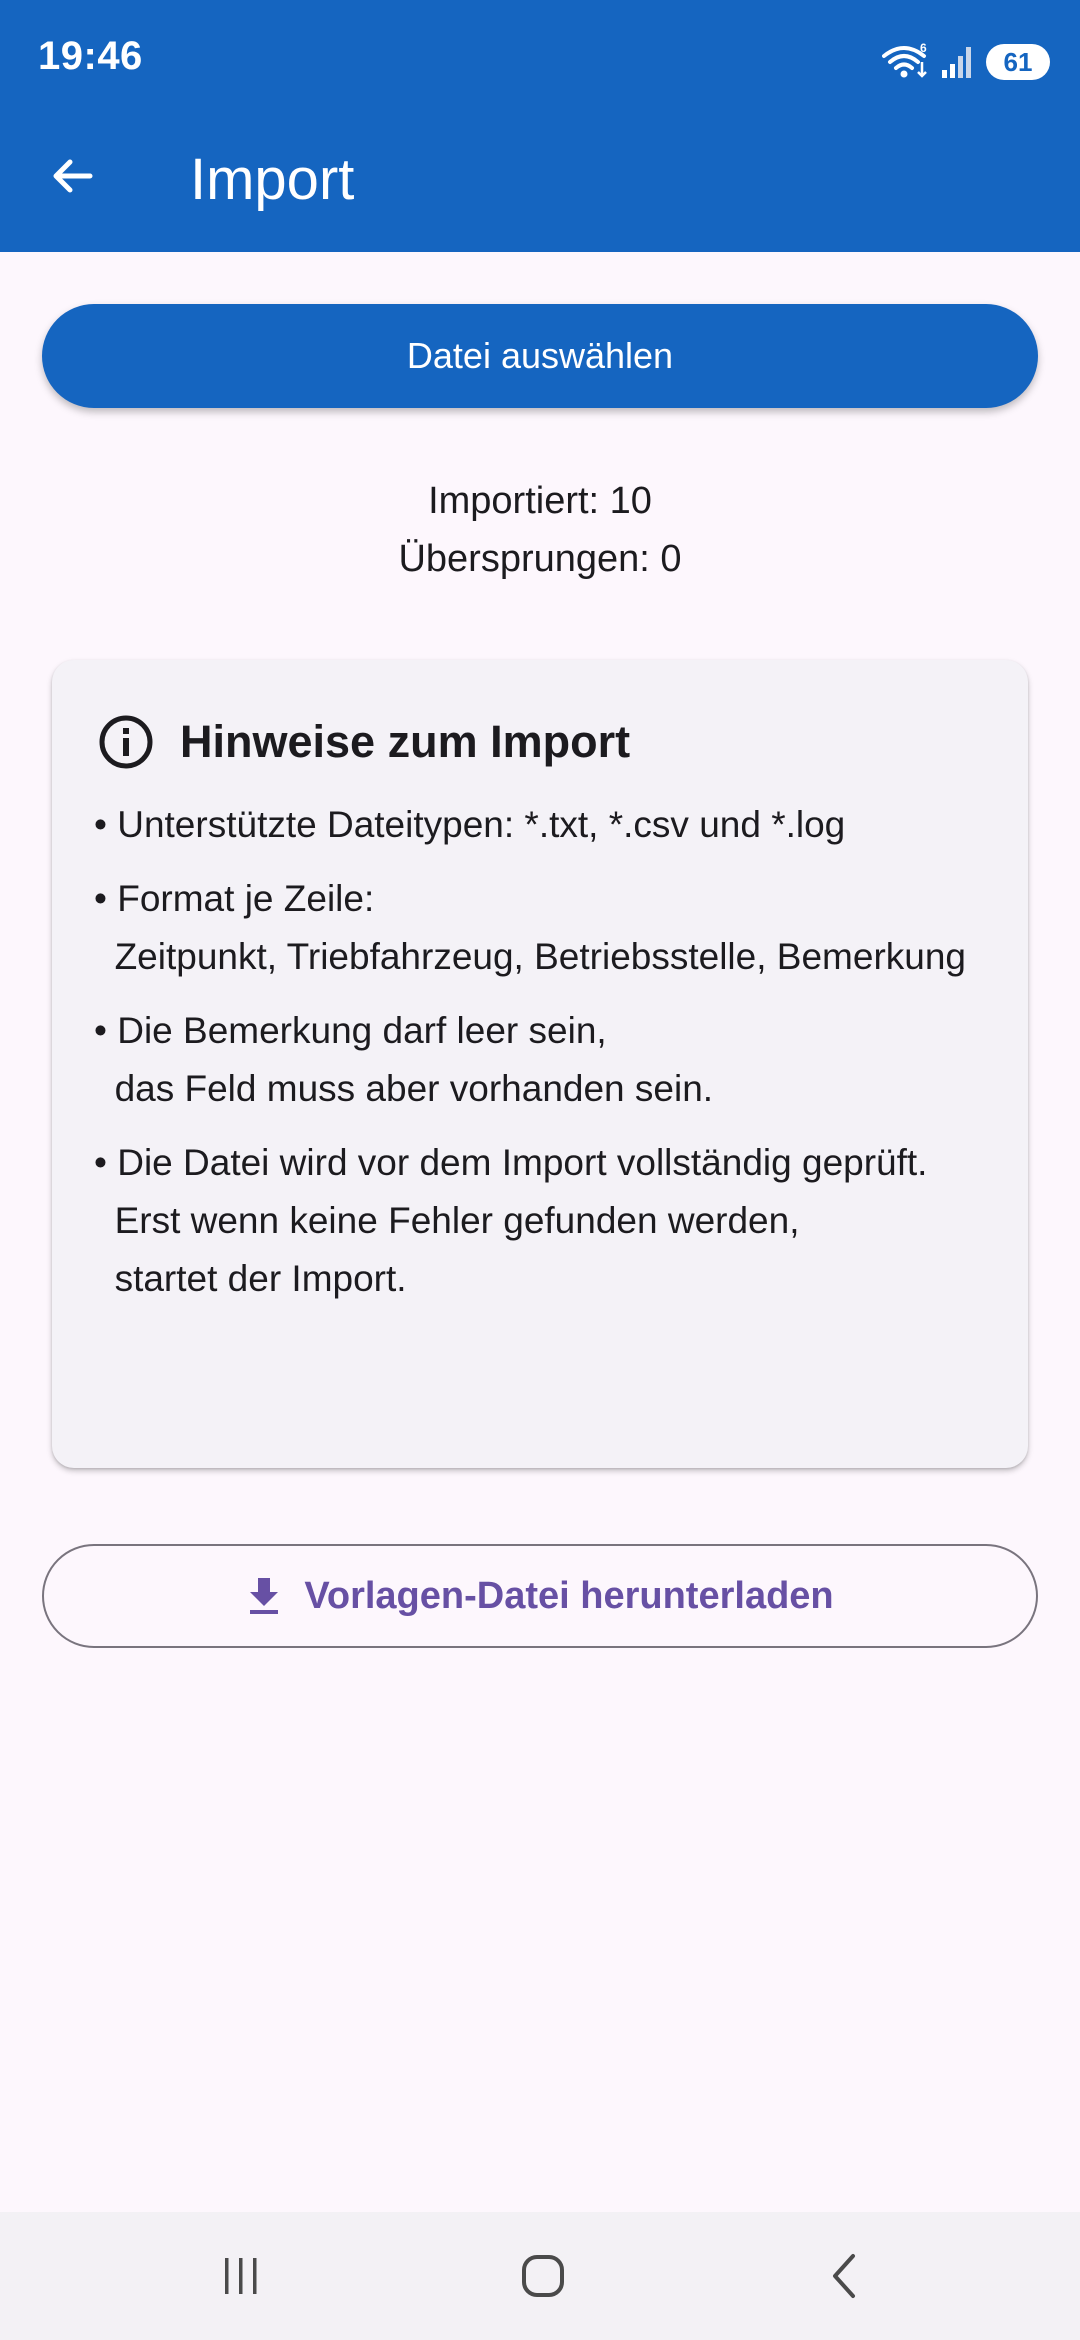 Image resolution: width=1080 pixels, height=2340 pixels. I want to click on home-button, so click(543, 2276).